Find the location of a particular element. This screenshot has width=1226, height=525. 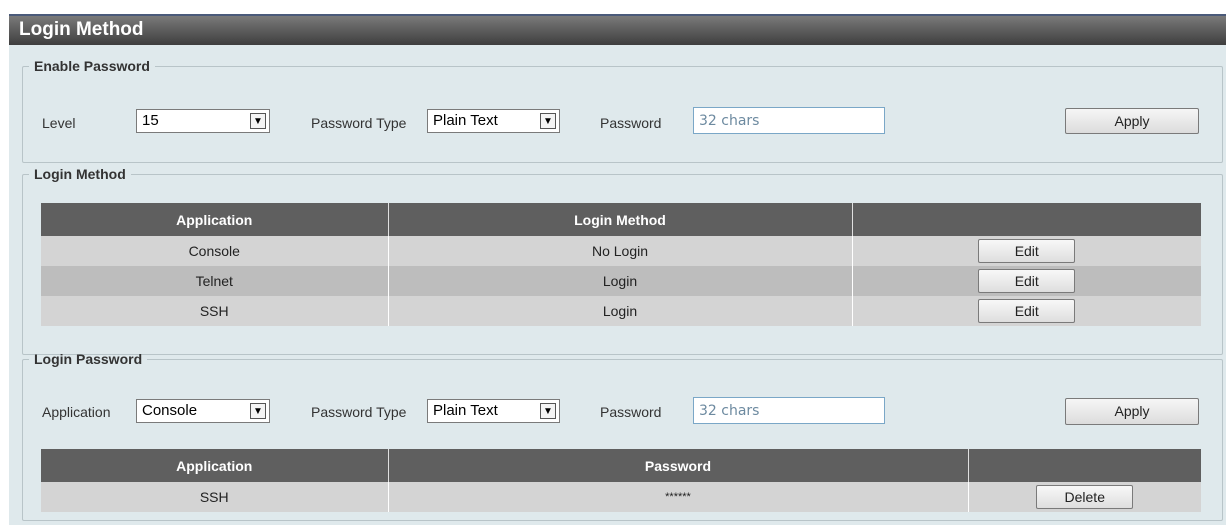

login-password-type-select: Plain Text ▼ is located at coordinates (493, 411).